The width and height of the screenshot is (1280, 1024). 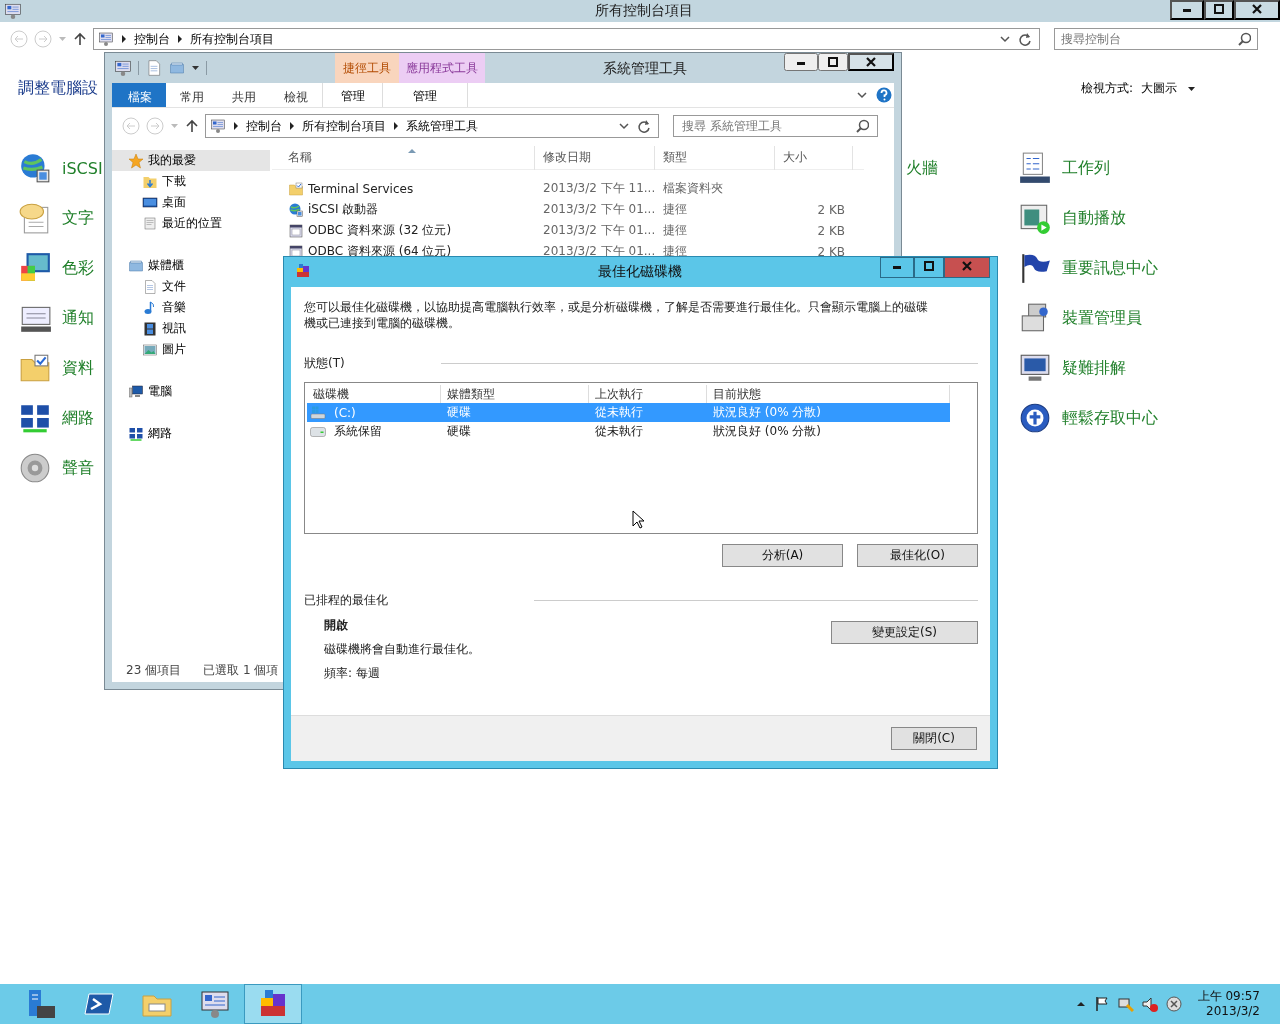 I want to click on column-header: 類型, so click(x=715, y=157).